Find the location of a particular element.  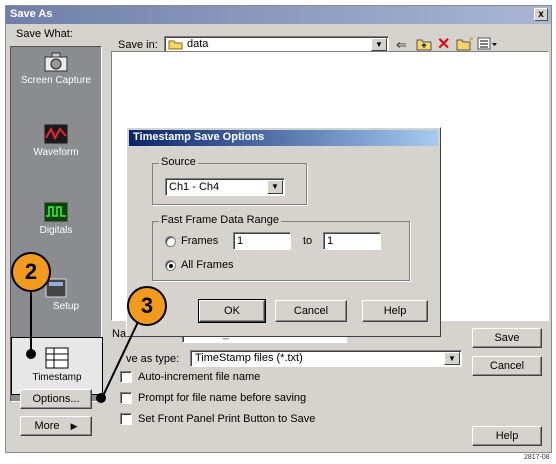

callout-leaders is located at coordinates (82, 346).